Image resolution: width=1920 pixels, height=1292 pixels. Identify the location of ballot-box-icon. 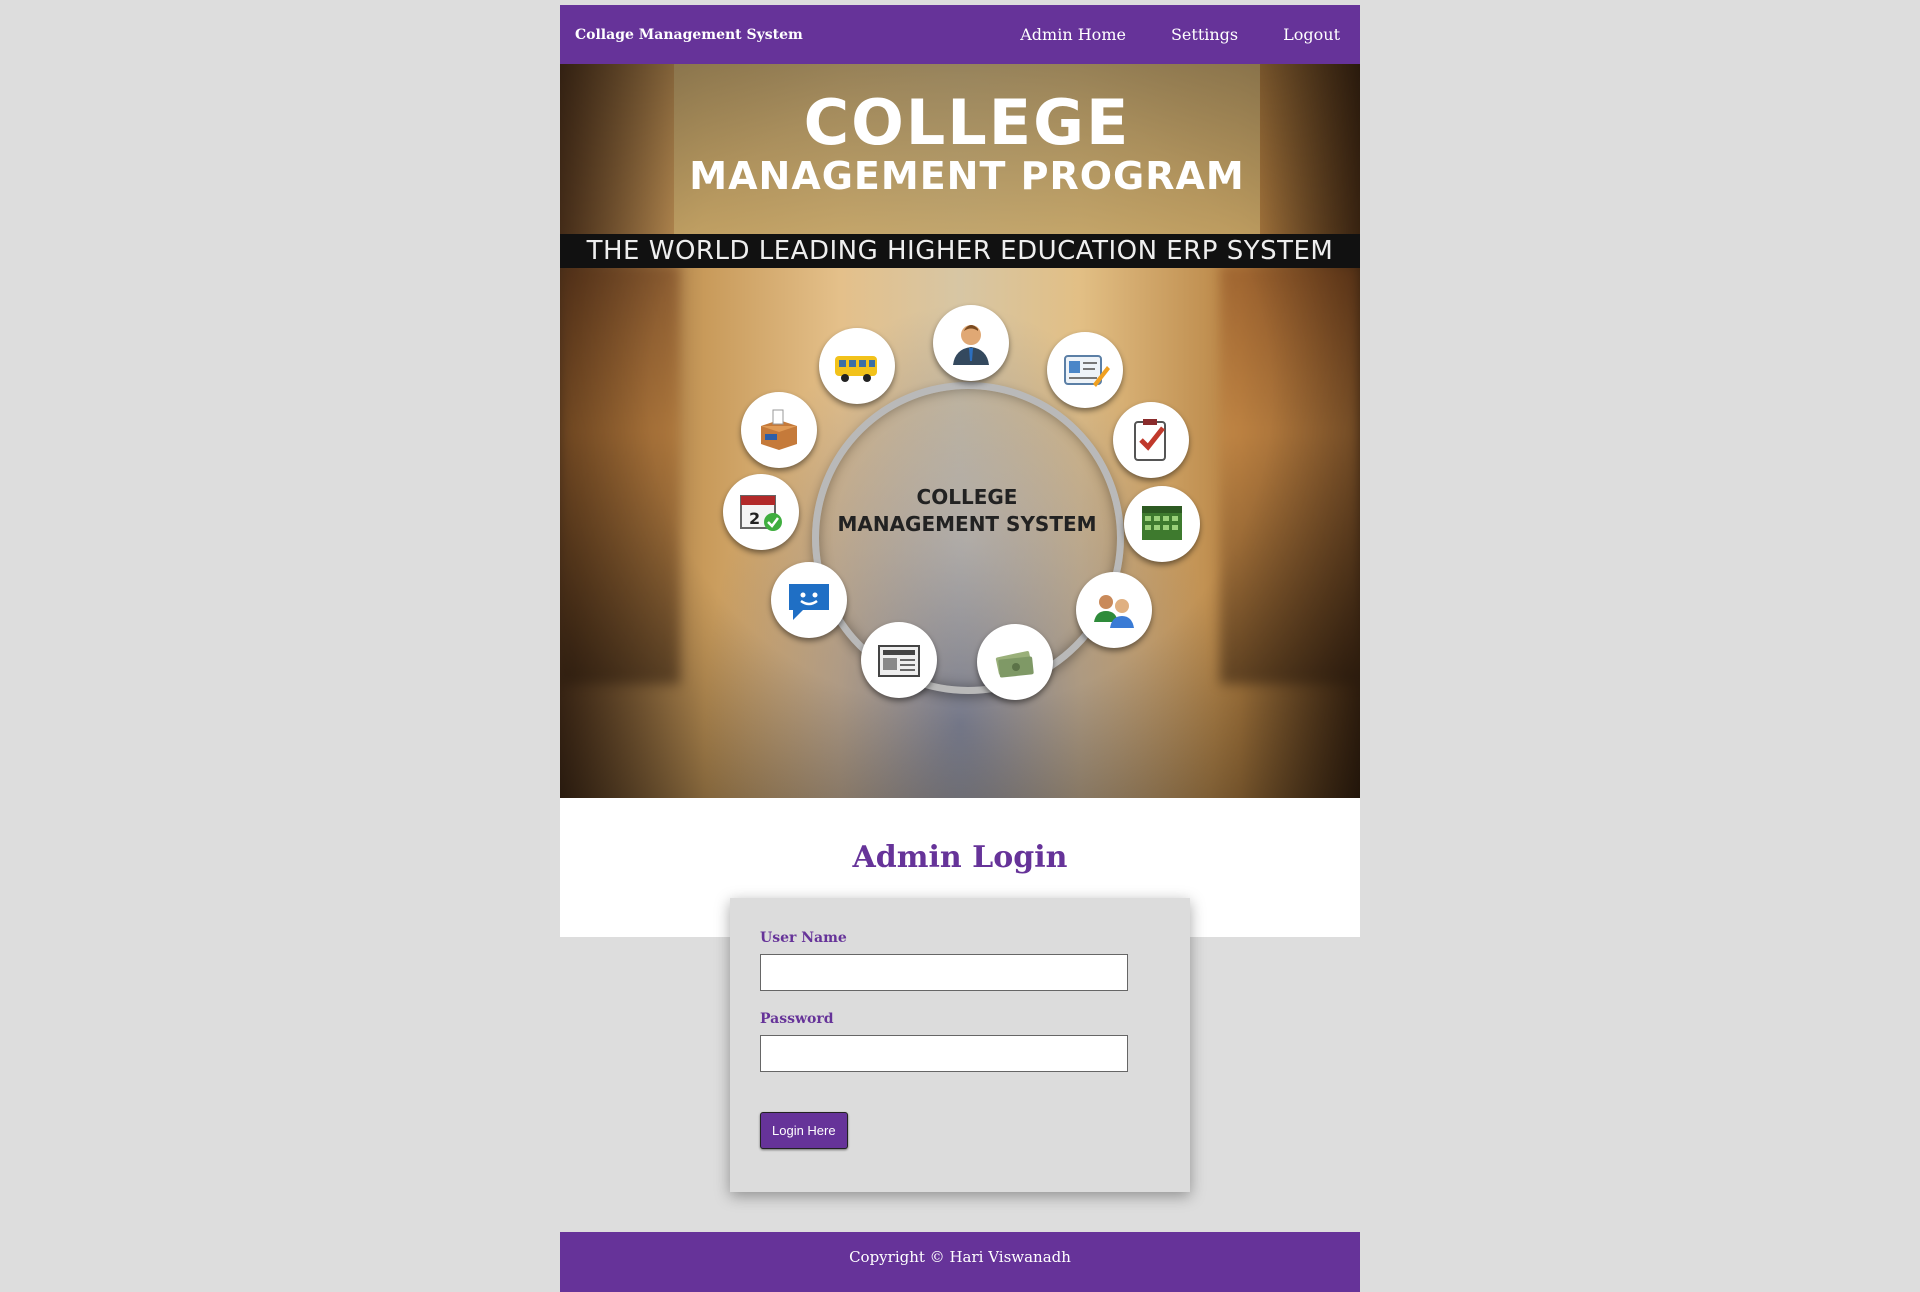
(779, 430).